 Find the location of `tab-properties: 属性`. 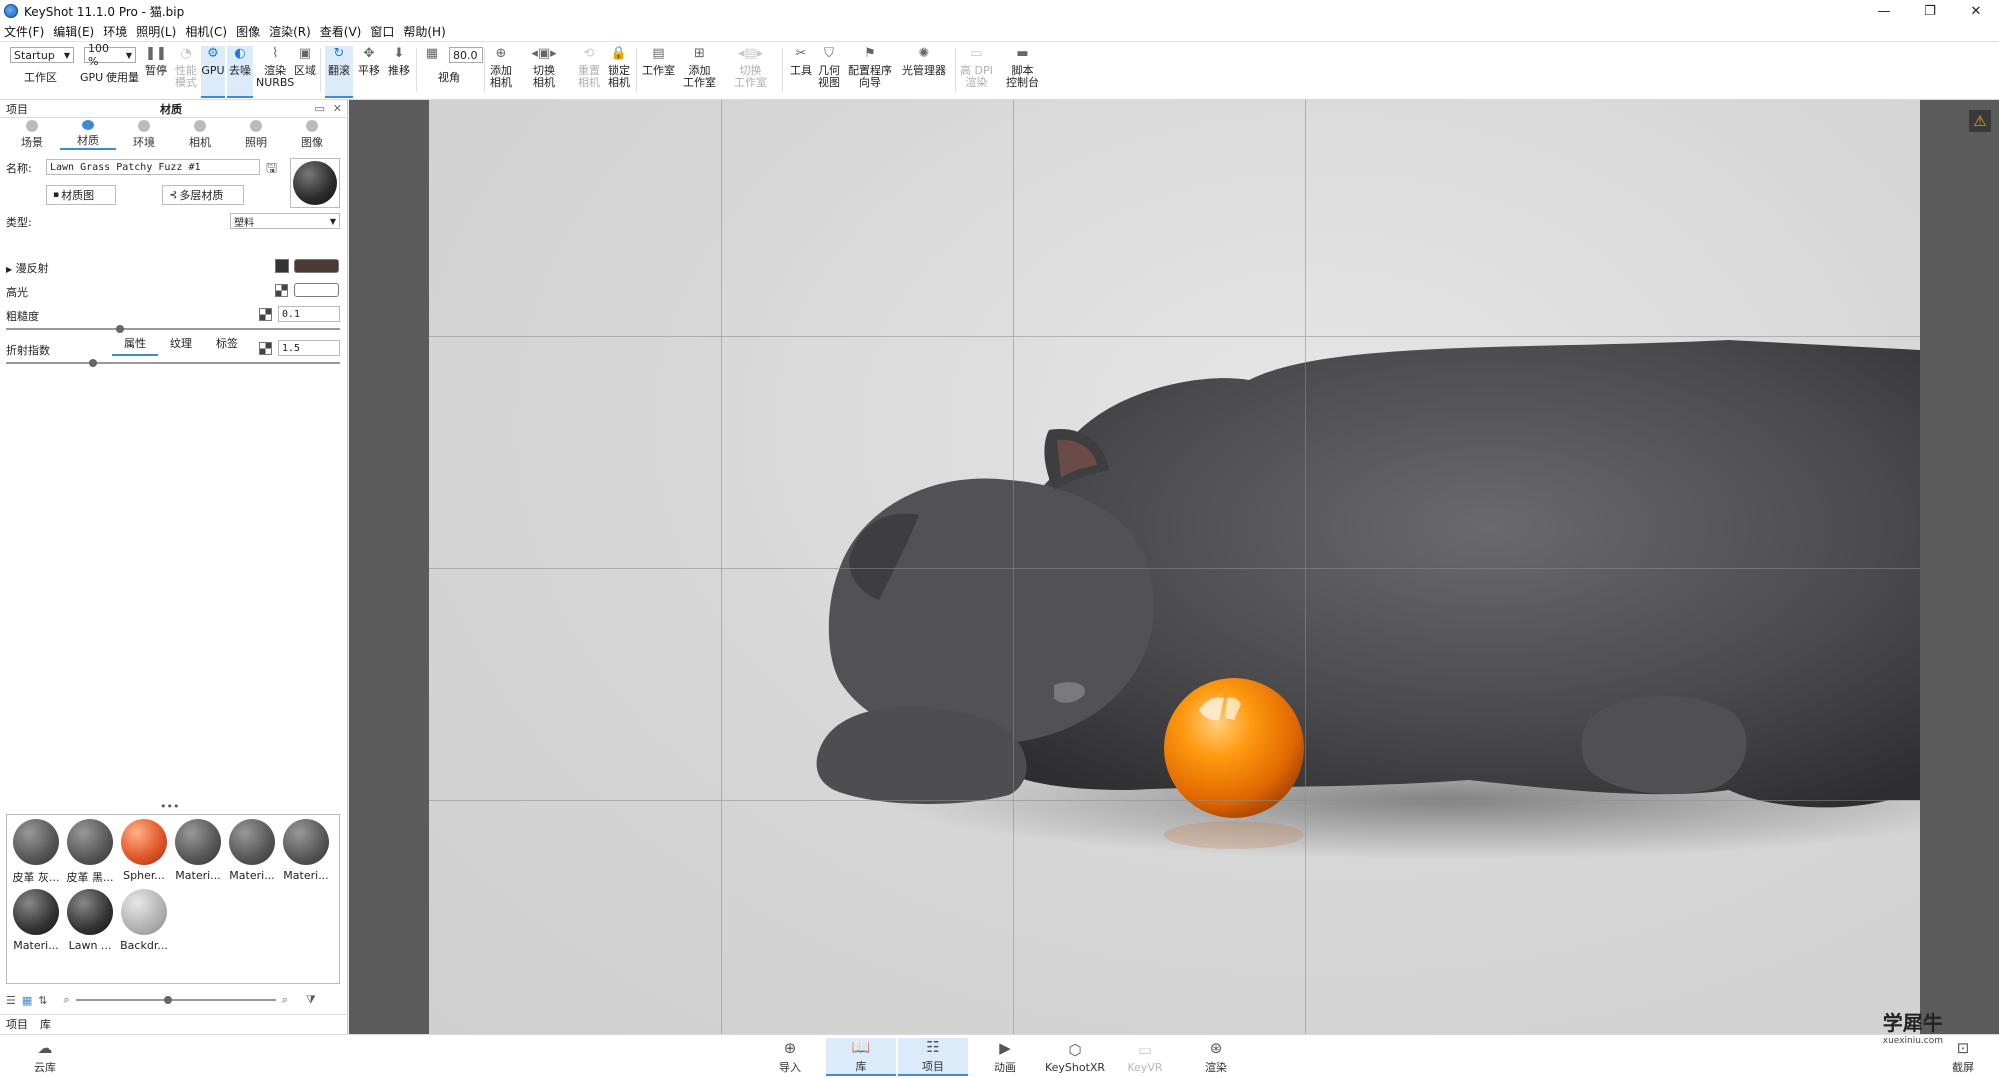

tab-properties: 属性 is located at coordinates (135, 345).